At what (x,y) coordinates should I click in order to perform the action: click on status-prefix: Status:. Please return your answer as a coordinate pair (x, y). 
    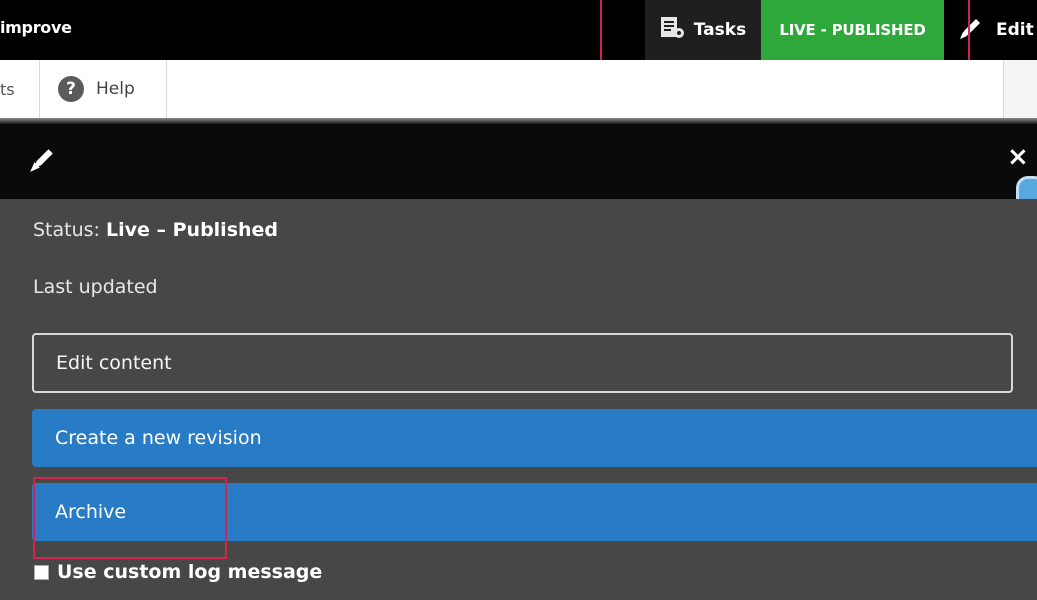
    Looking at the image, I should click on (69, 230).